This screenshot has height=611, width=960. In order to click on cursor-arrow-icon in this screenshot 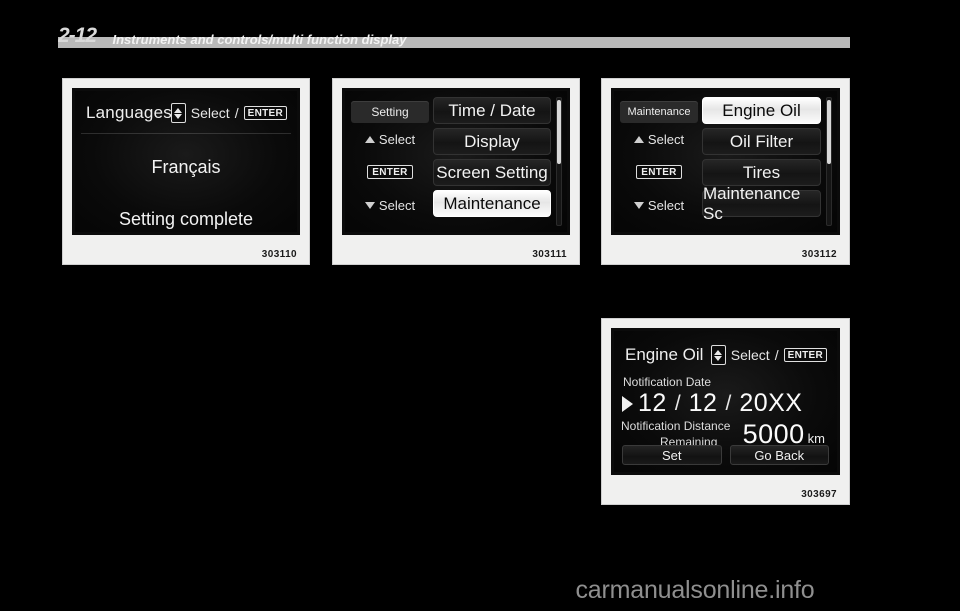, I will do `click(627, 403)`.